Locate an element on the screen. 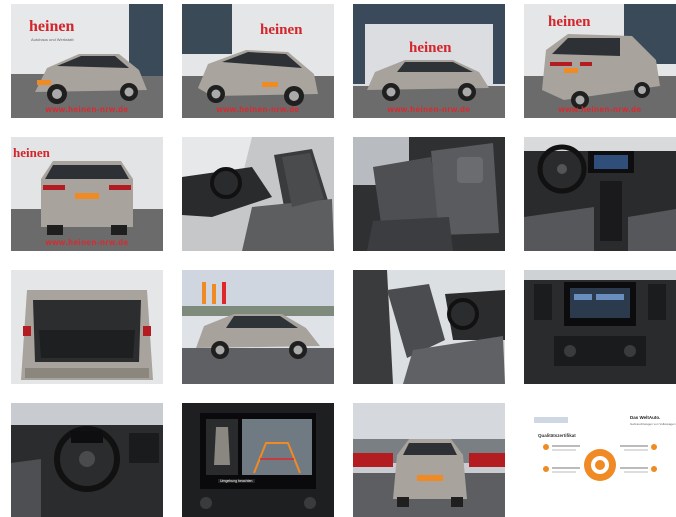 This screenshot has height=517, width=676. thumb-rear-camera: Umgebung beachten is located at coordinates (258, 460).